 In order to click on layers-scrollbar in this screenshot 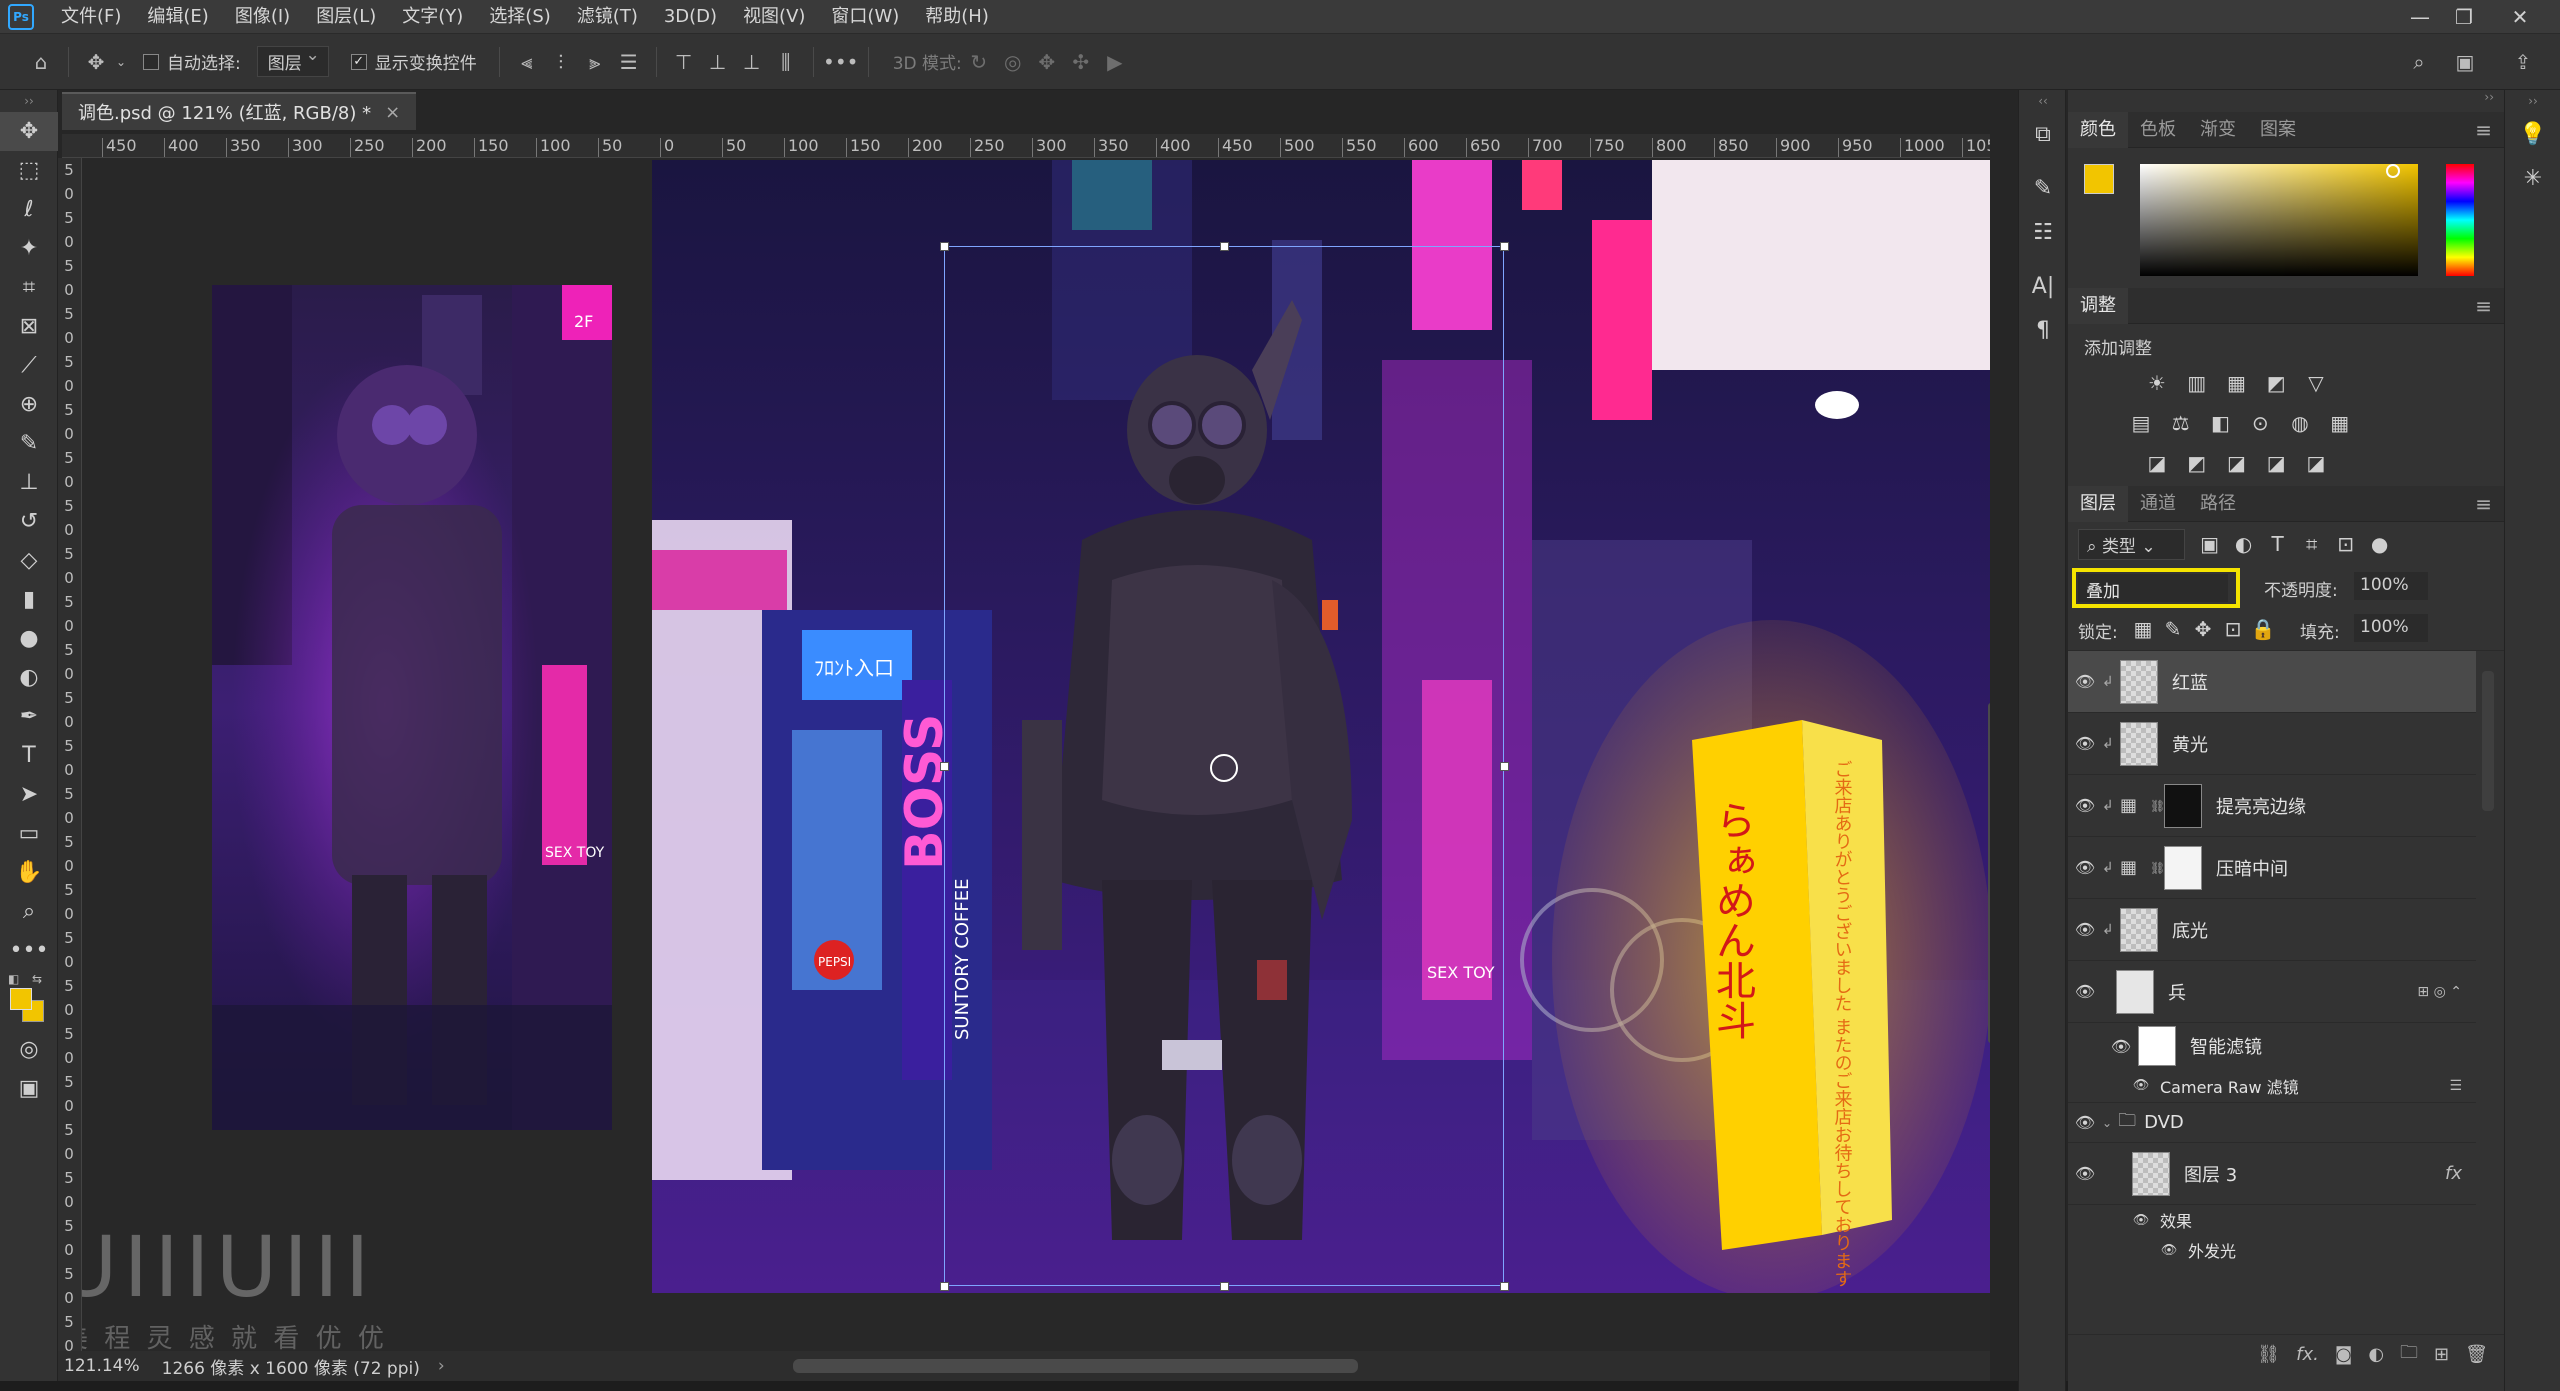, I will do `click(2488, 741)`.